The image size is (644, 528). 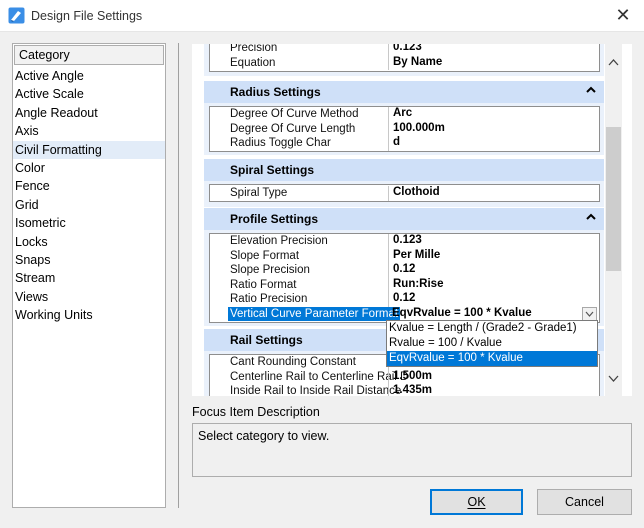 I want to click on close-button: ✕, so click(x=623, y=16).